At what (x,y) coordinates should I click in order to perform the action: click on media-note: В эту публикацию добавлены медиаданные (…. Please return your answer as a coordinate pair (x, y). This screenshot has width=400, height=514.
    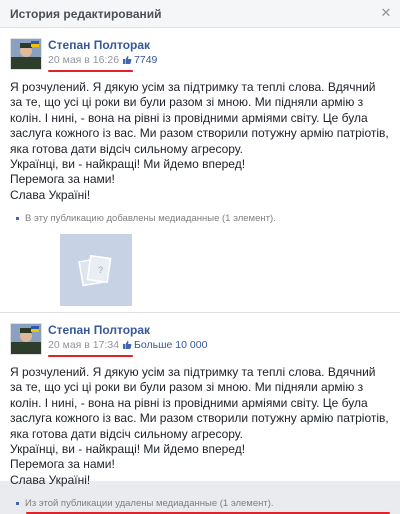
    Looking at the image, I should click on (203, 218).